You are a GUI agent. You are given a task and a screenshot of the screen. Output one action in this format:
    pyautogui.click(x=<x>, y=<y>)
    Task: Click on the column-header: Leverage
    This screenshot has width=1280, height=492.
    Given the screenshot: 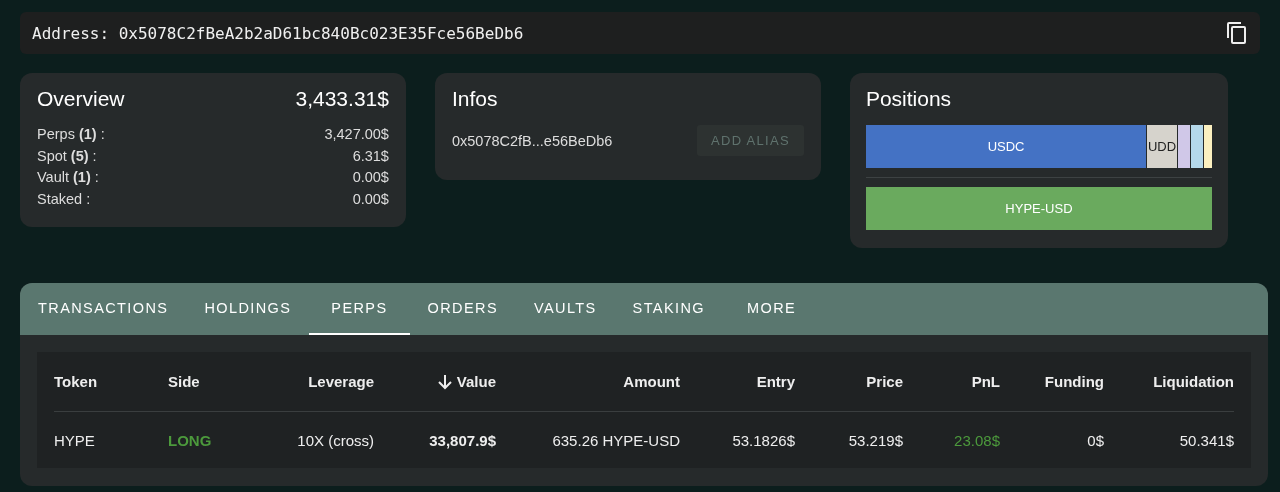 What is the action you would take?
    pyautogui.click(x=341, y=381)
    